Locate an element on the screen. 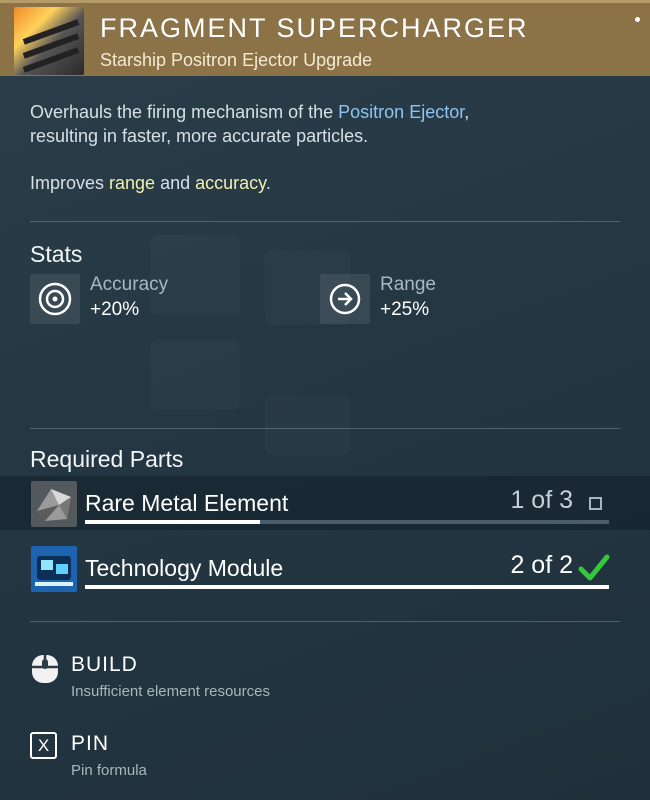  stat-label: Range is located at coordinates (408, 284).